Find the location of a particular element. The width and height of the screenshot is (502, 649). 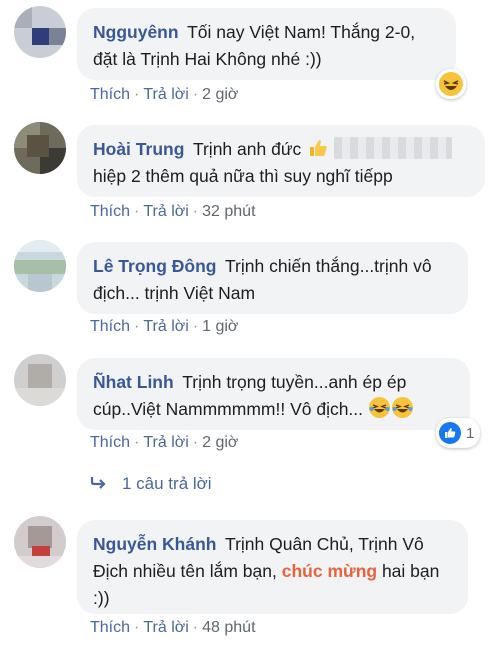

timestamp: 48 phút is located at coordinates (228, 627).